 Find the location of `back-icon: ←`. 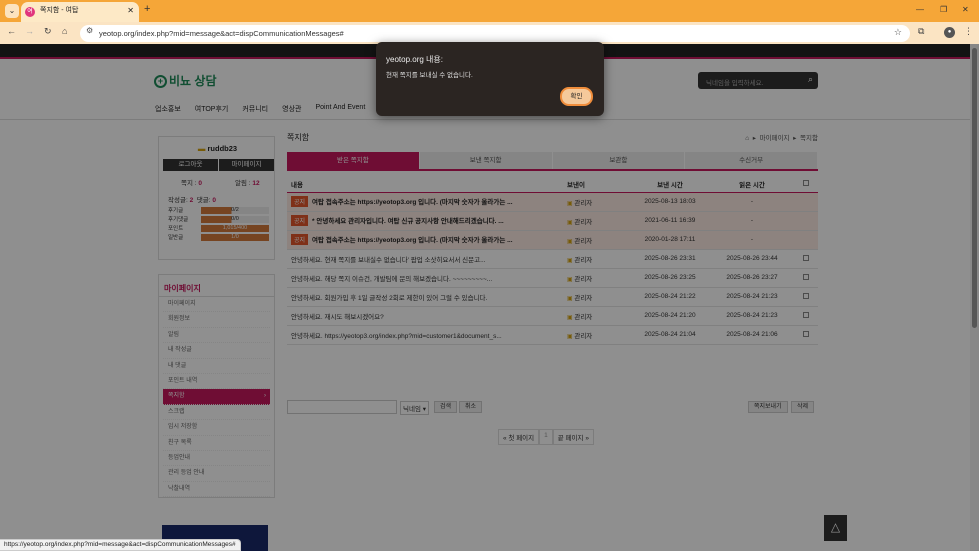

back-icon: ← is located at coordinates (11, 31).